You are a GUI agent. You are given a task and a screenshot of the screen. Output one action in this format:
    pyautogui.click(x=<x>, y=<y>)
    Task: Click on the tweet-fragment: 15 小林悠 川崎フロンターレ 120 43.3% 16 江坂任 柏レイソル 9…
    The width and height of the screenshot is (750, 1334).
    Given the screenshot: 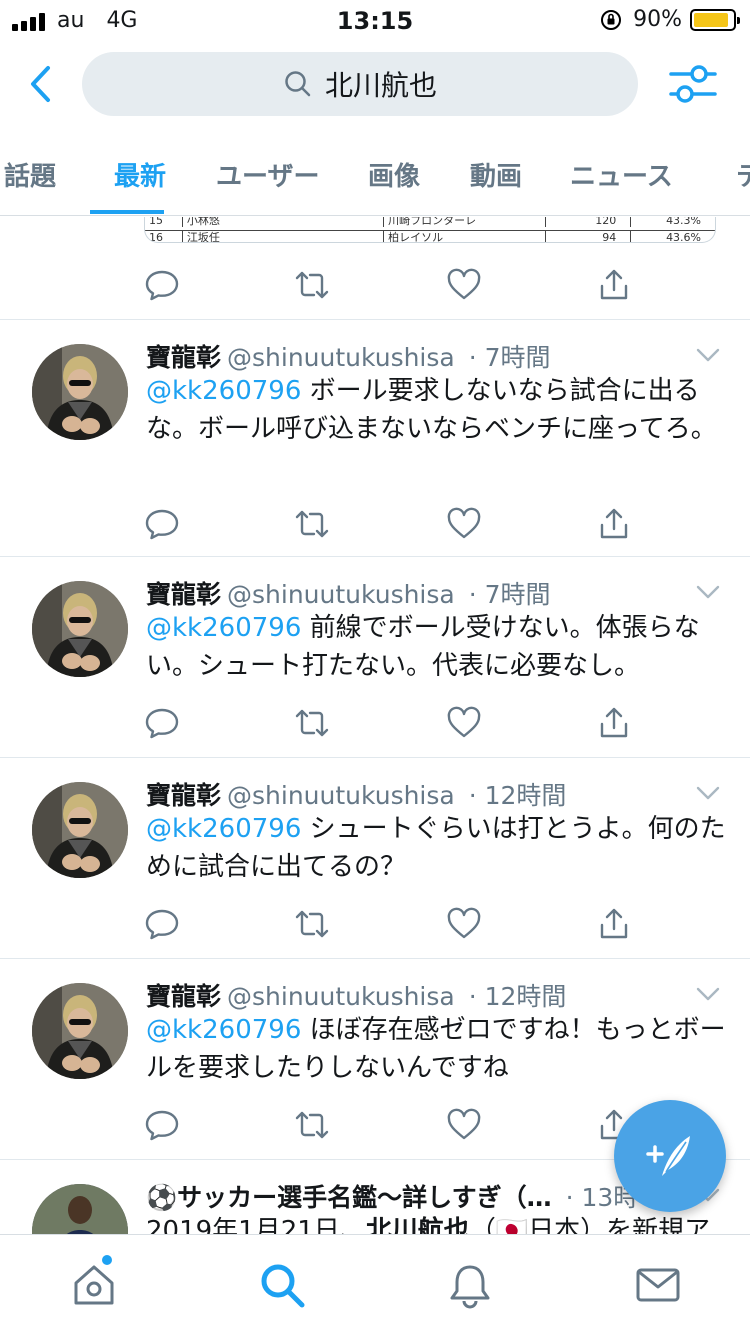 What is the action you would take?
    pyautogui.click(x=375, y=268)
    